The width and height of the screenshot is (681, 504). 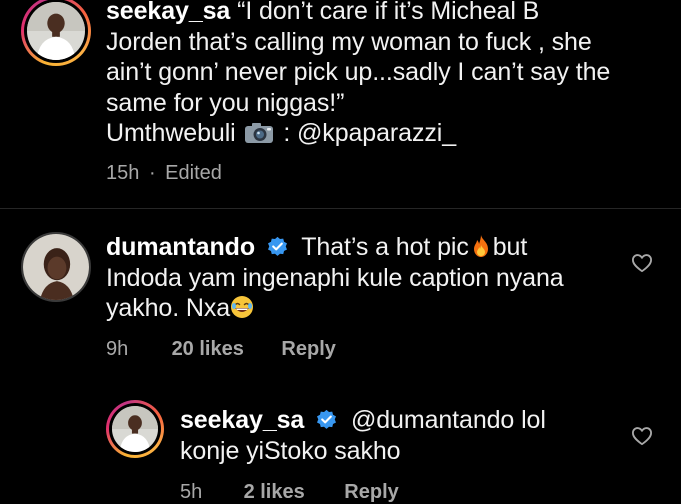 I want to click on credit-prefix: Umthwebuli, so click(x=171, y=133).